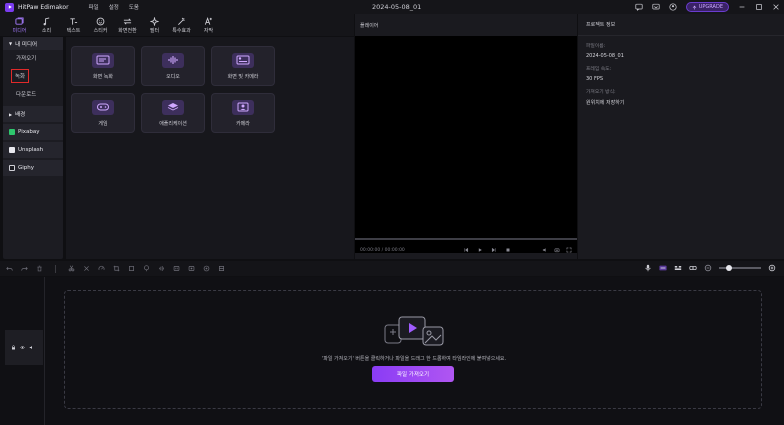  What do you see at coordinates (103, 123) in the screenshot?
I see `card-label: 게임` at bounding box center [103, 123].